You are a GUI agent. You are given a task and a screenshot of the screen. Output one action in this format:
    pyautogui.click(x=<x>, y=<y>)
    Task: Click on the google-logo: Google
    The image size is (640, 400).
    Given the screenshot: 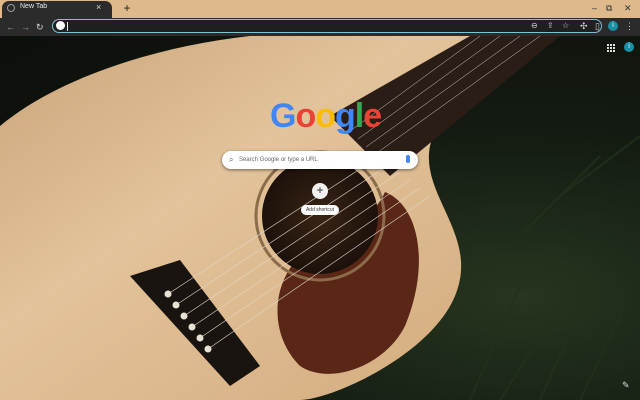 What is the action you would take?
    pyautogui.click(x=326, y=116)
    